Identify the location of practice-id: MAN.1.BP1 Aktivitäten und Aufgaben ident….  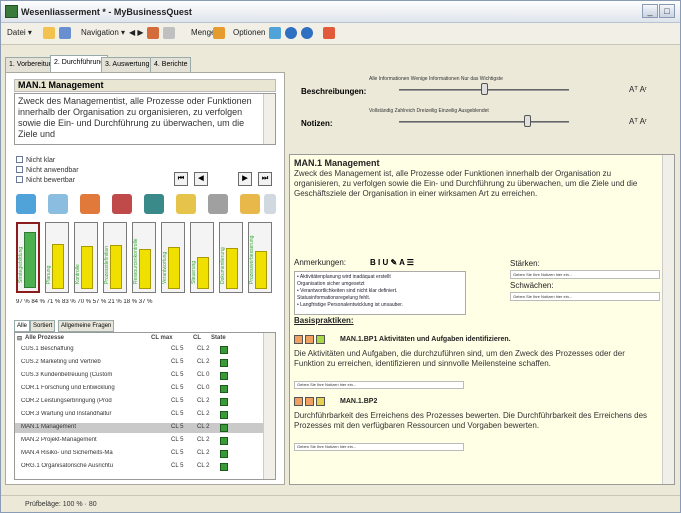
(425, 339).